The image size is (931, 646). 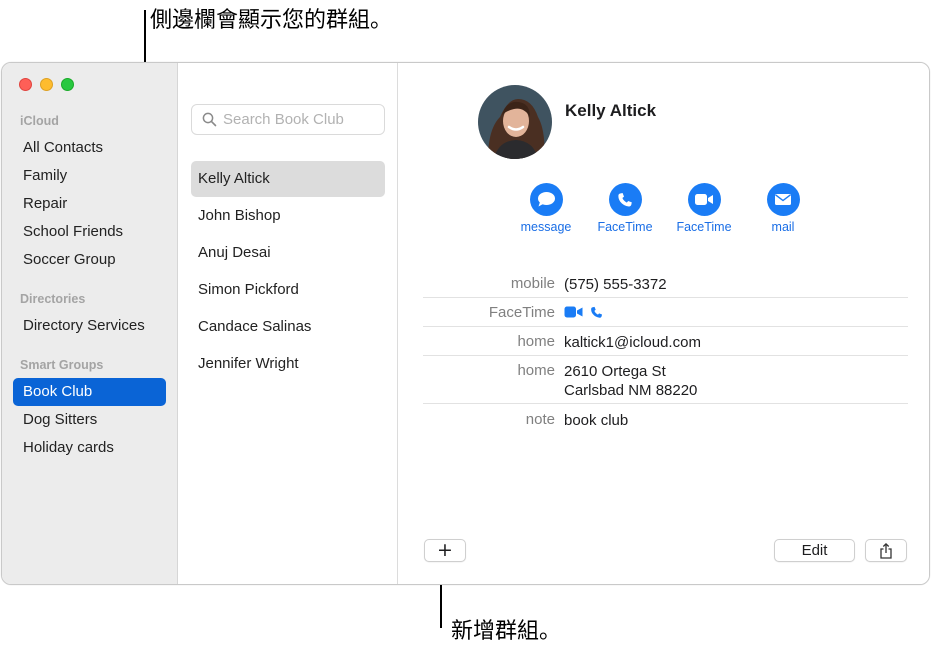 I want to click on contact-candace-salinas: Candace Salinas, so click(x=288, y=327).